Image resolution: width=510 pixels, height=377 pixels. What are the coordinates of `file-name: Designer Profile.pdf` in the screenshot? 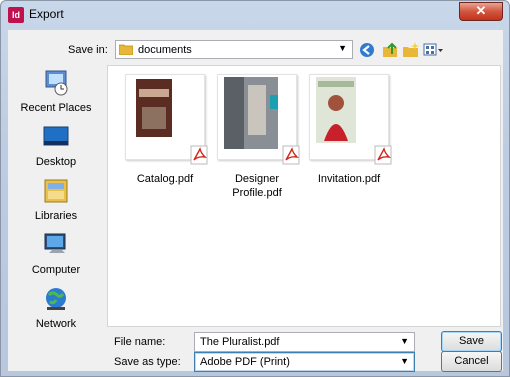 It's located at (257, 186).